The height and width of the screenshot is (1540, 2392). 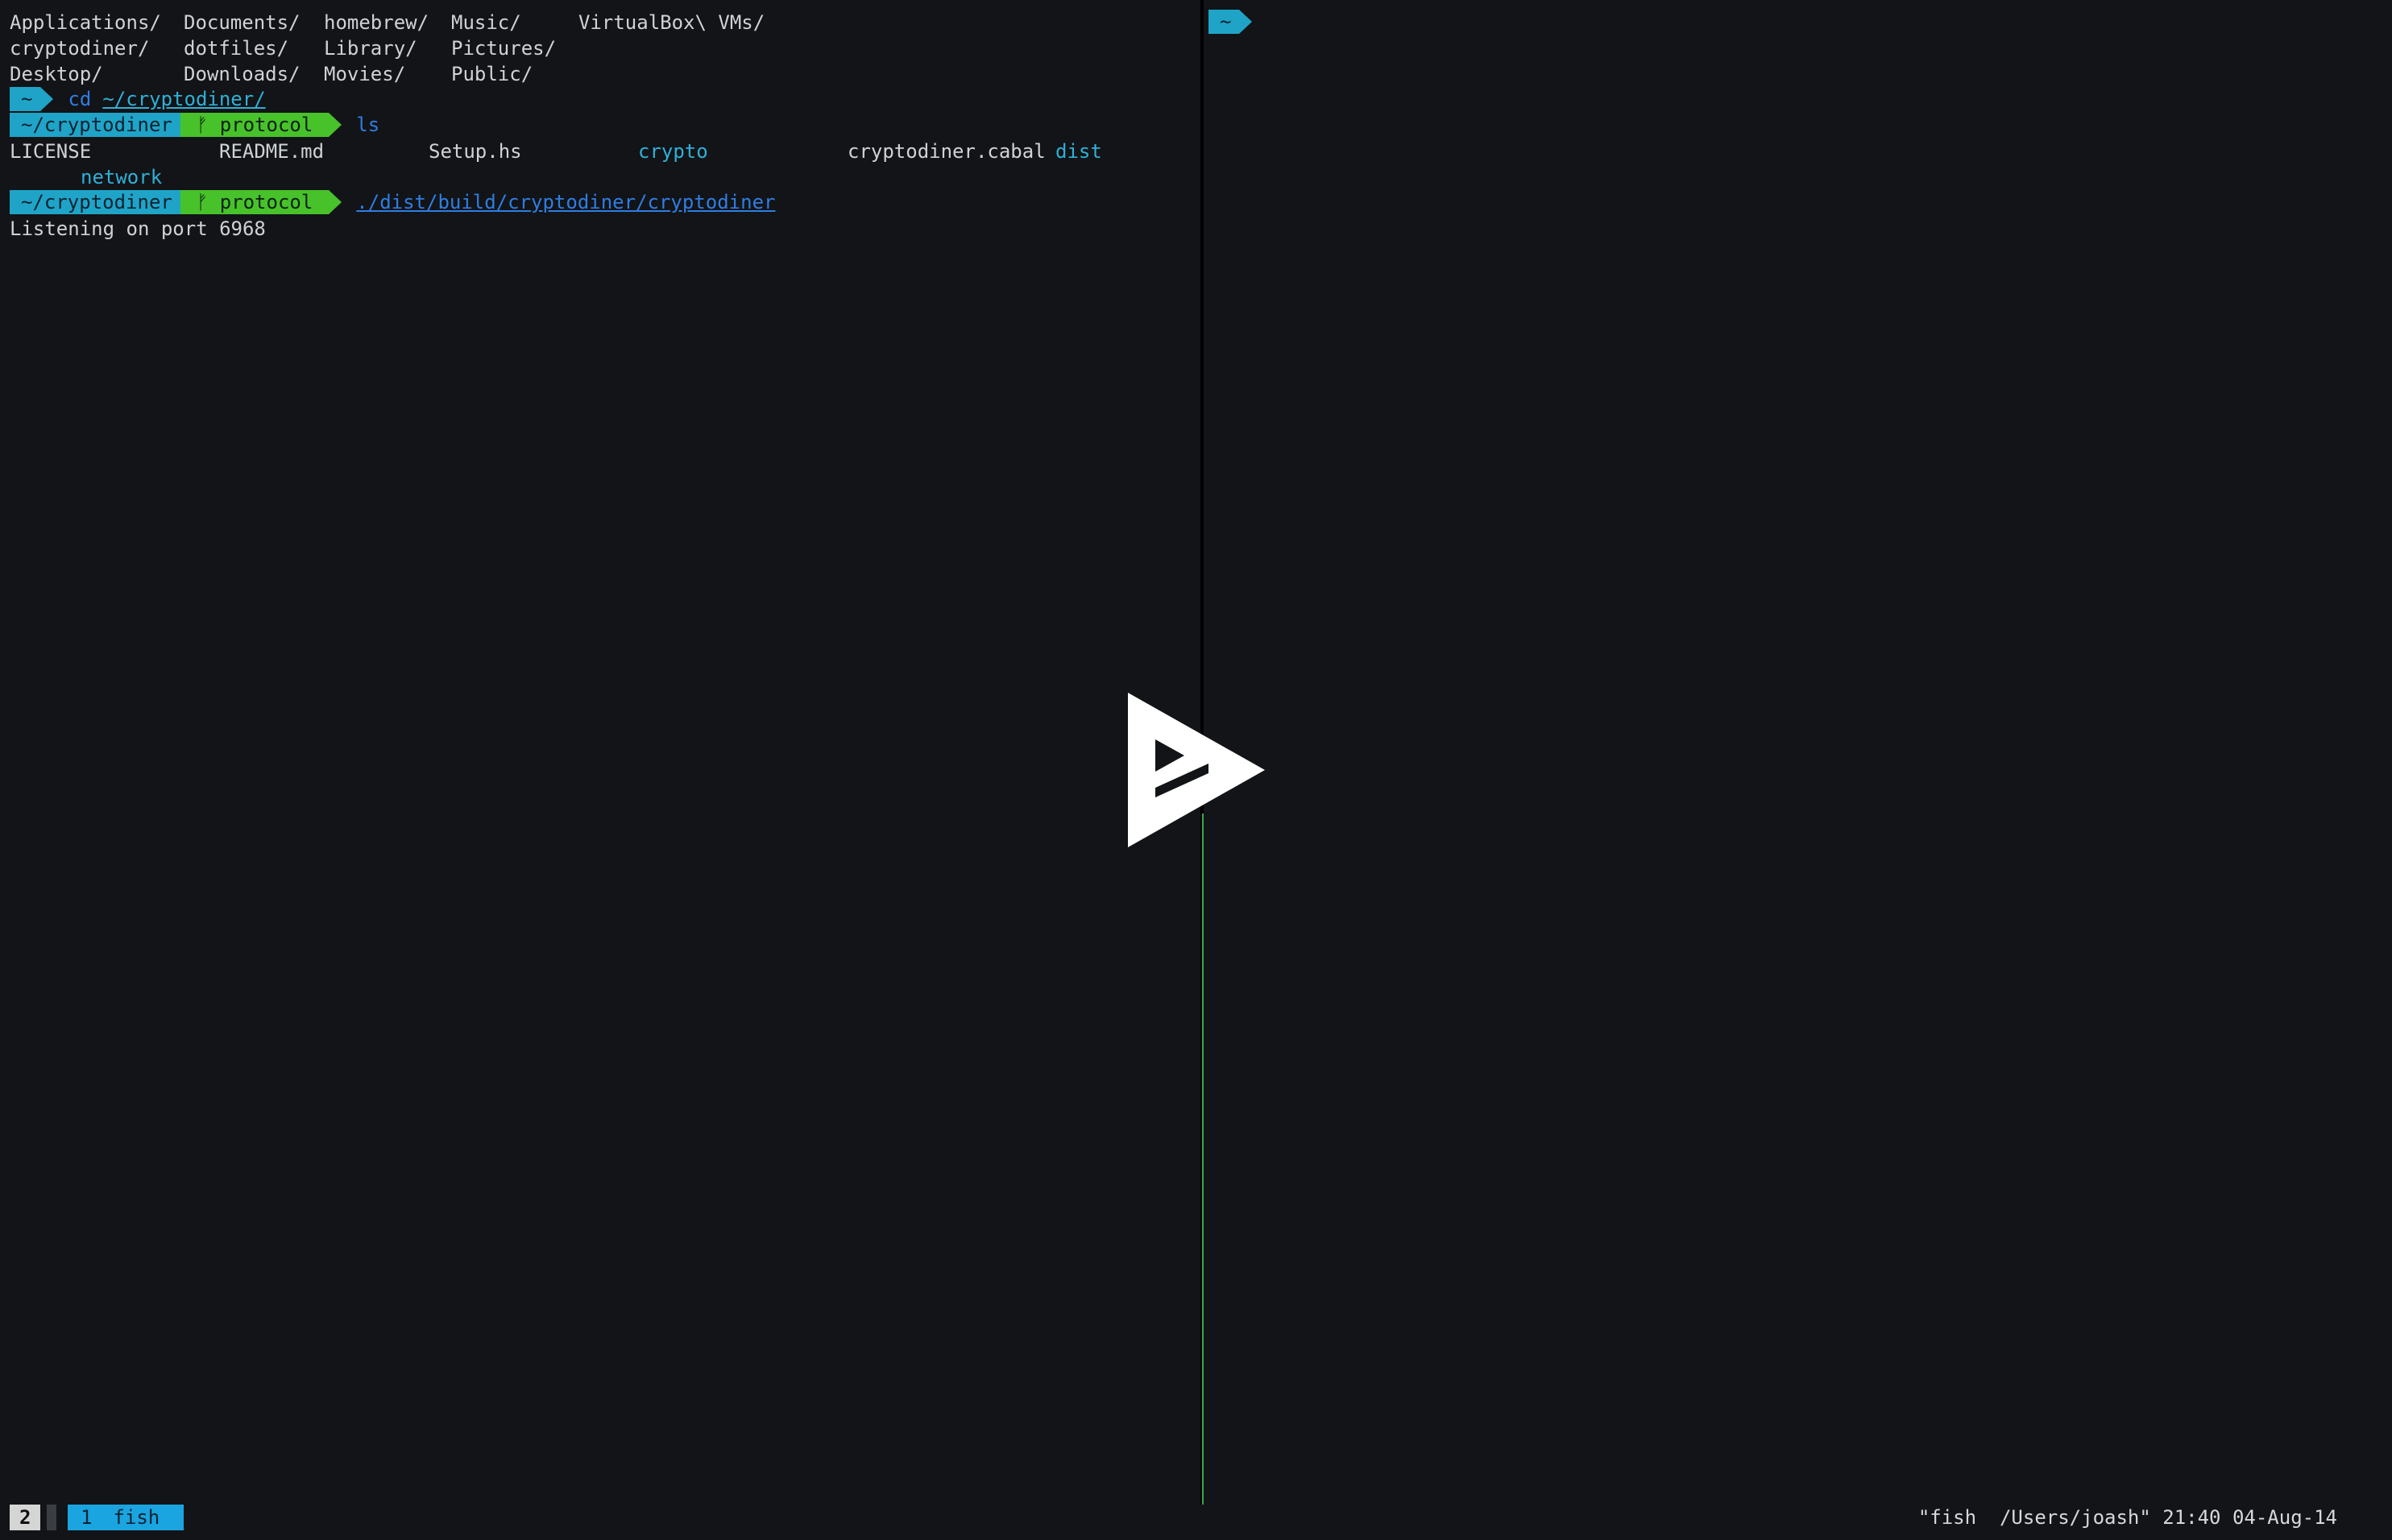 What do you see at coordinates (486, 22) in the screenshot?
I see `ls-entry: Music/` at bounding box center [486, 22].